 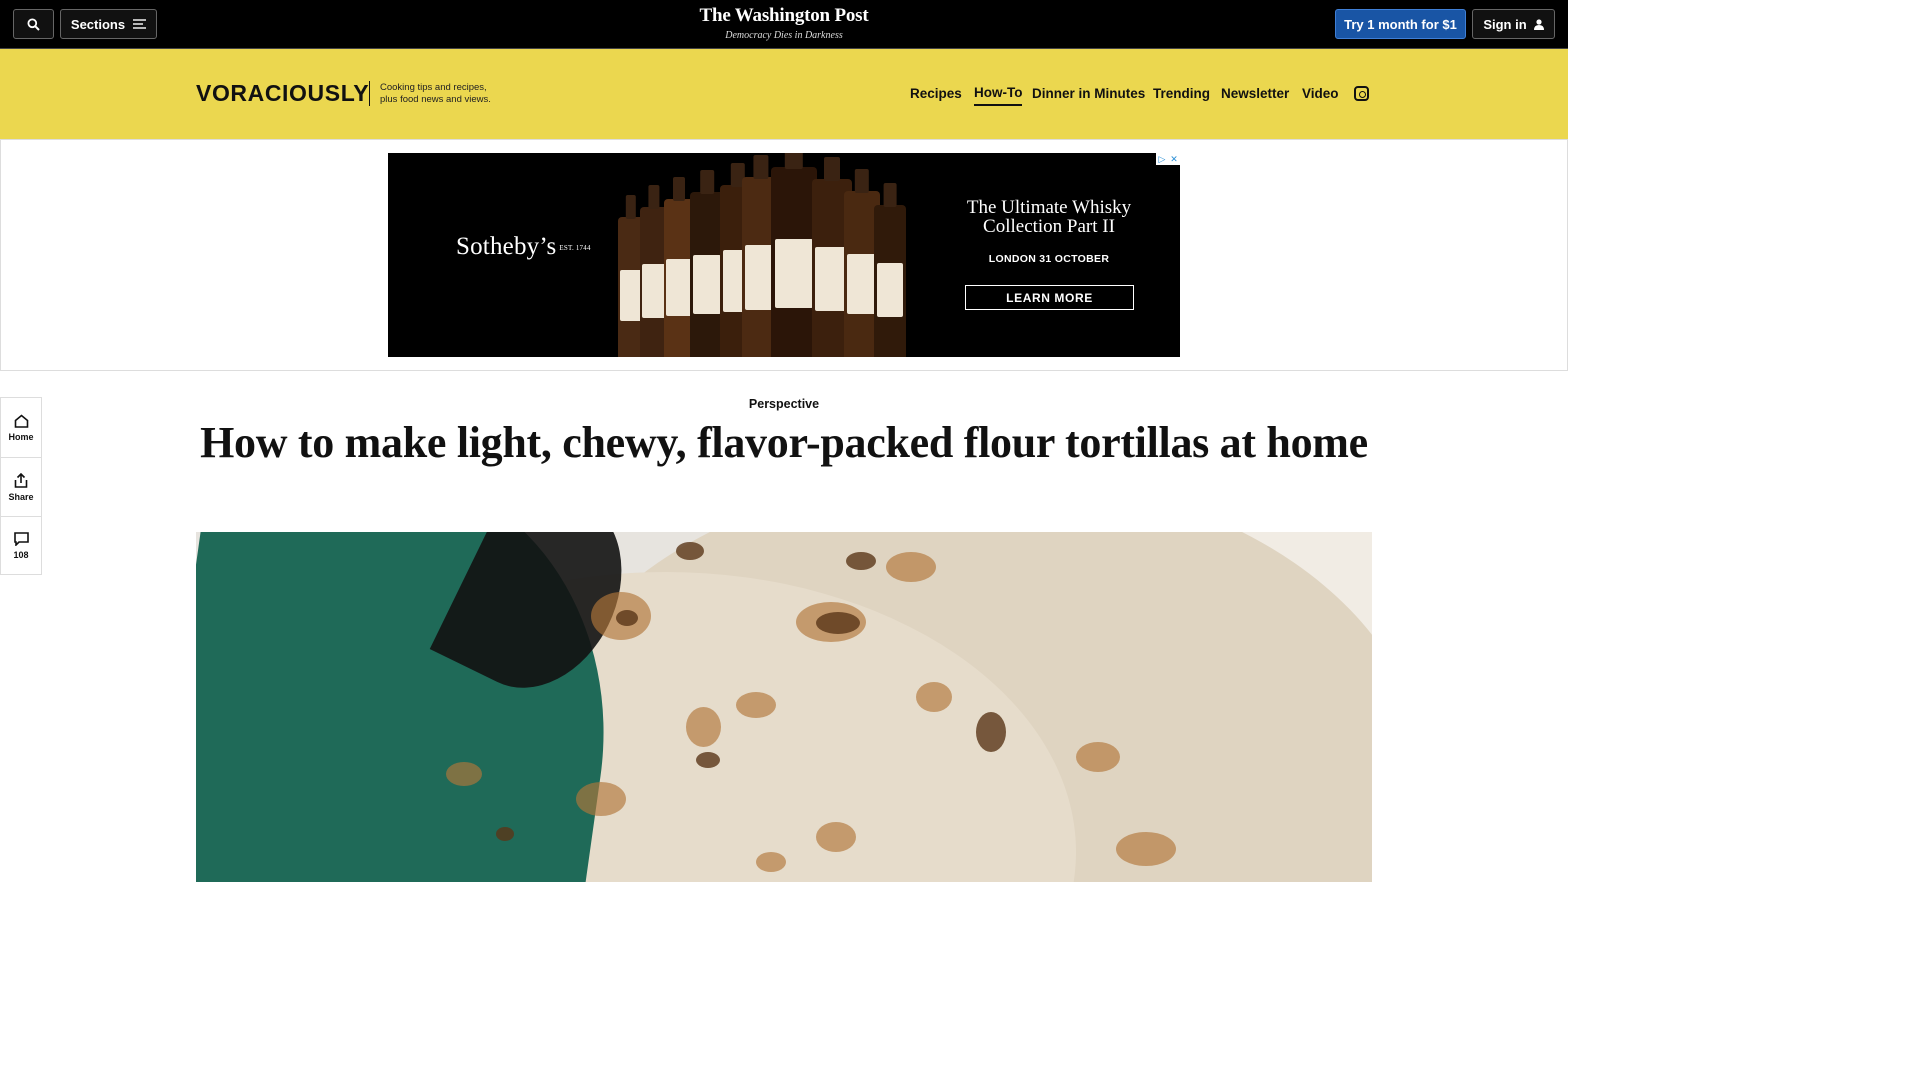 What do you see at coordinates (1538, 24) in the screenshot?
I see `user-icon` at bounding box center [1538, 24].